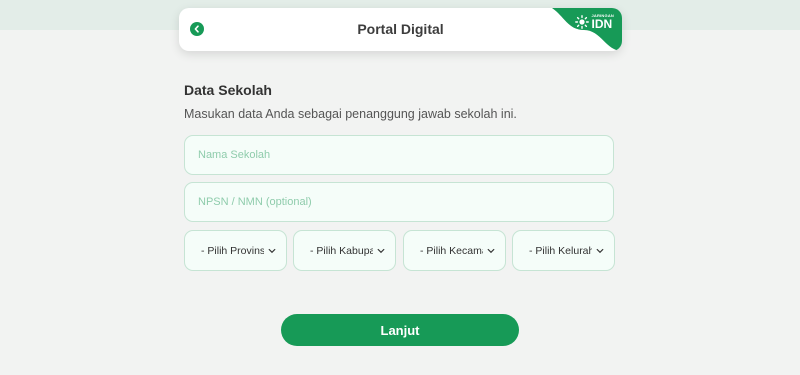 This screenshot has height=375, width=800. I want to click on village-select-label: - Pilih Kelurahan, so click(560, 251).